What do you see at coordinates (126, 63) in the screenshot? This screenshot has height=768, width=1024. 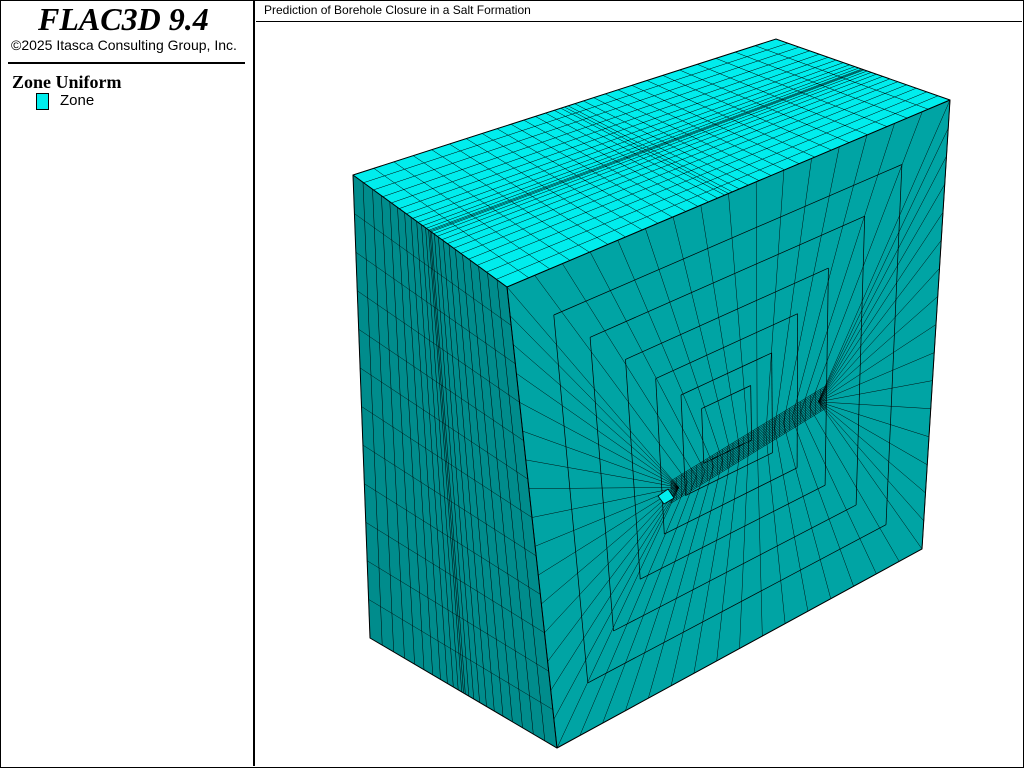 I see `legend-divider` at bounding box center [126, 63].